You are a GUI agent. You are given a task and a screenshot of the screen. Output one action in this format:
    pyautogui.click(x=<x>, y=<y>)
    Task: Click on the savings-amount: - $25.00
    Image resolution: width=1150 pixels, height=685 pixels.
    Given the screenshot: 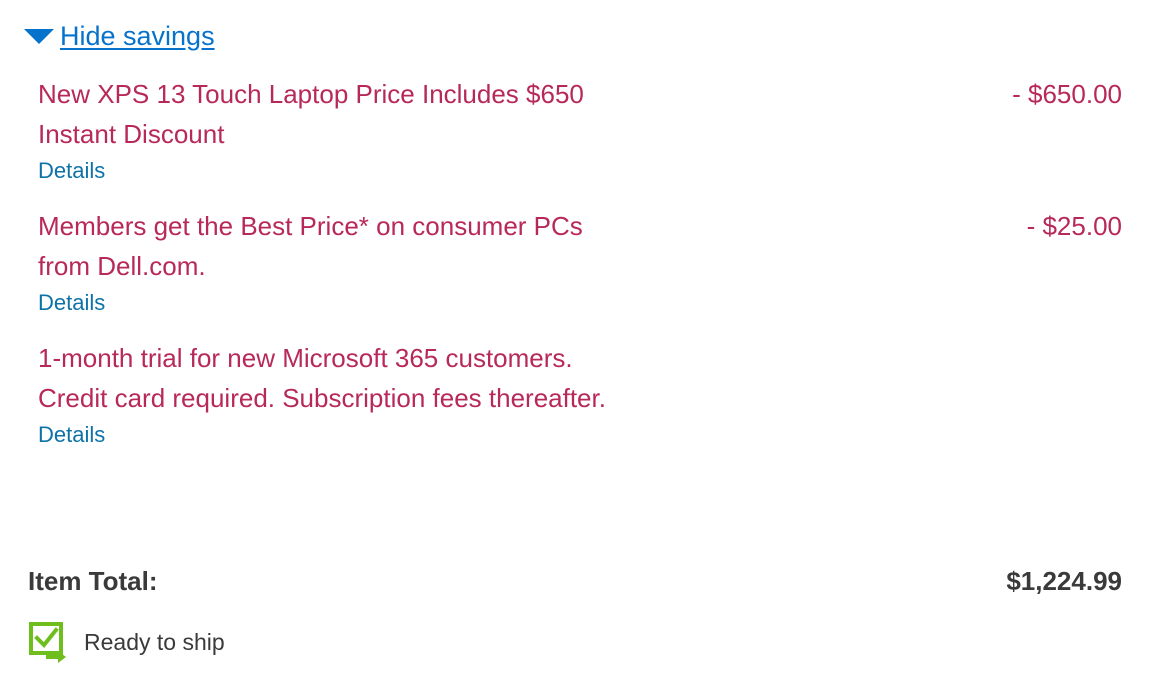 What is the action you would take?
    pyautogui.click(x=1074, y=226)
    